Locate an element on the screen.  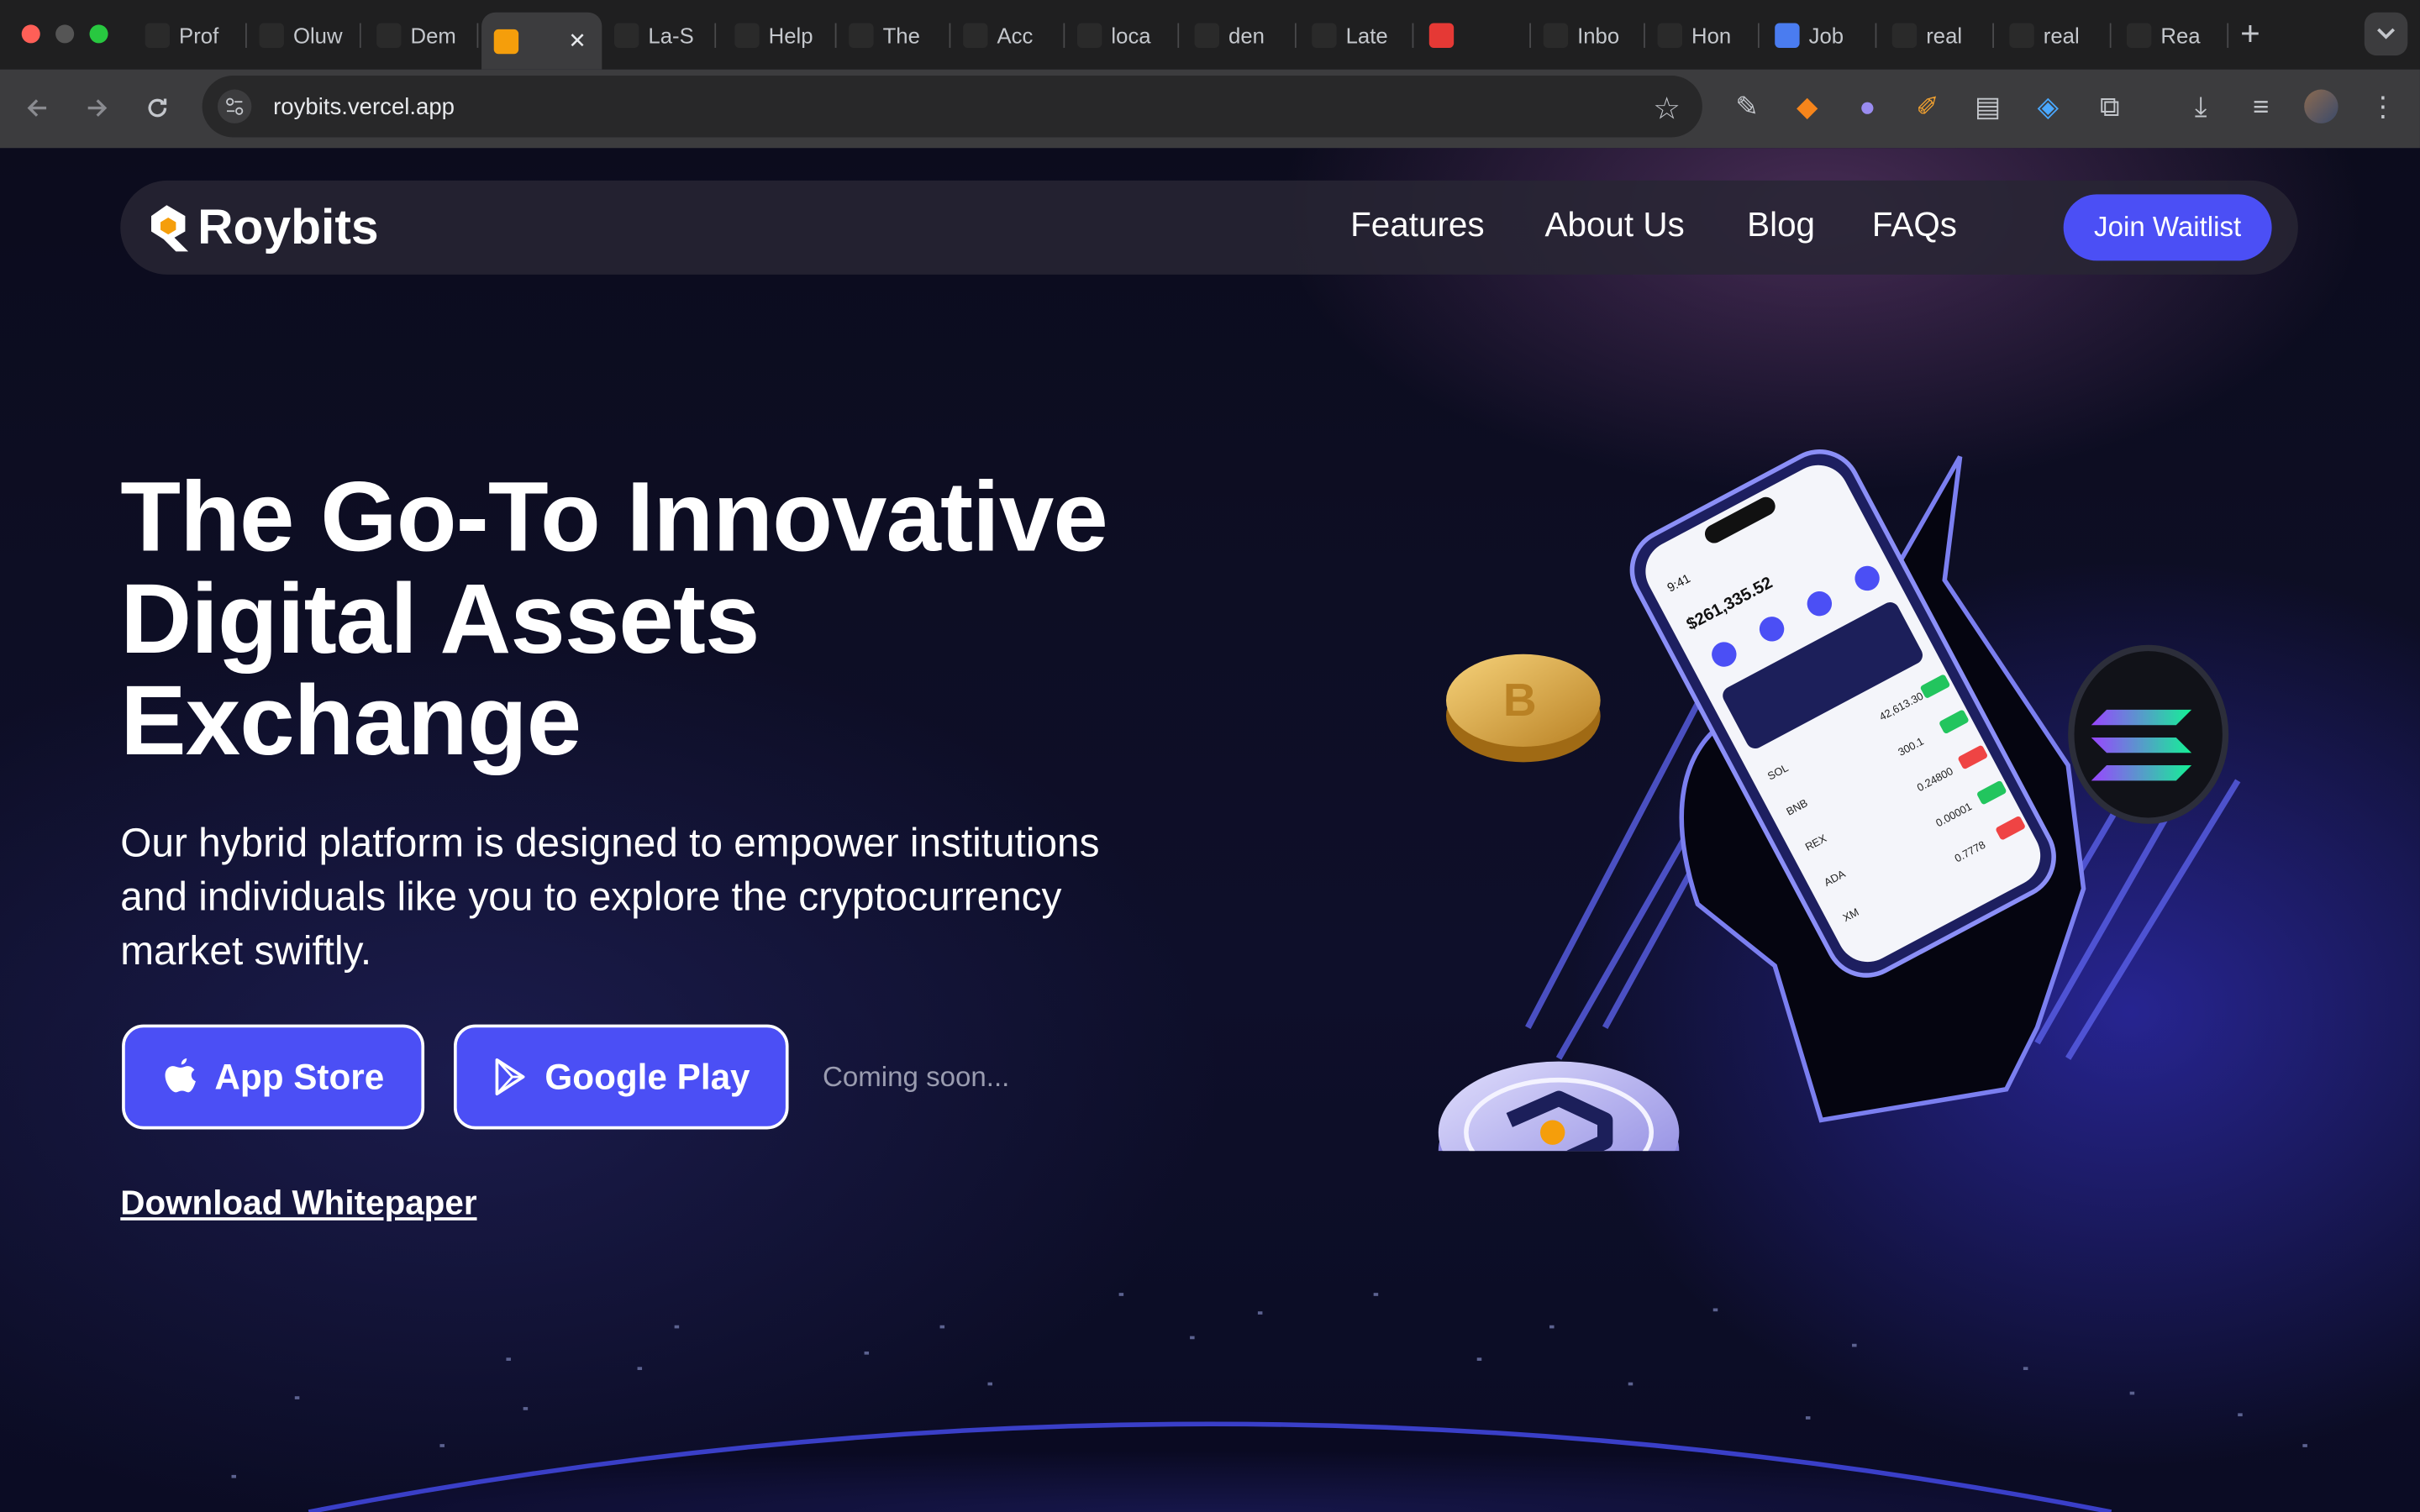
forward-button is located at coordinates (97, 108).